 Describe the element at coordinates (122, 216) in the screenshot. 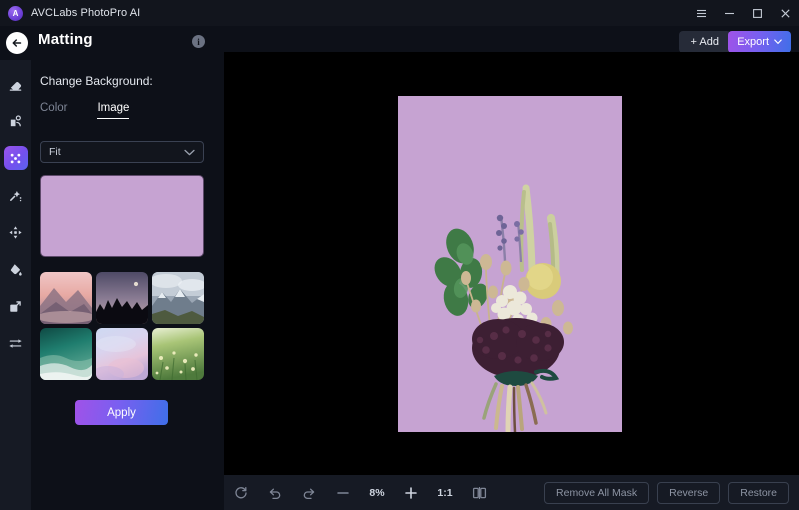

I see `background-preview-swatch` at that location.